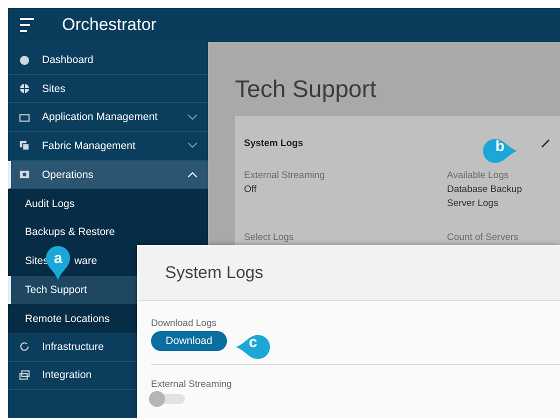  What do you see at coordinates (545, 143) in the screenshot?
I see `pencil-icon` at bounding box center [545, 143].